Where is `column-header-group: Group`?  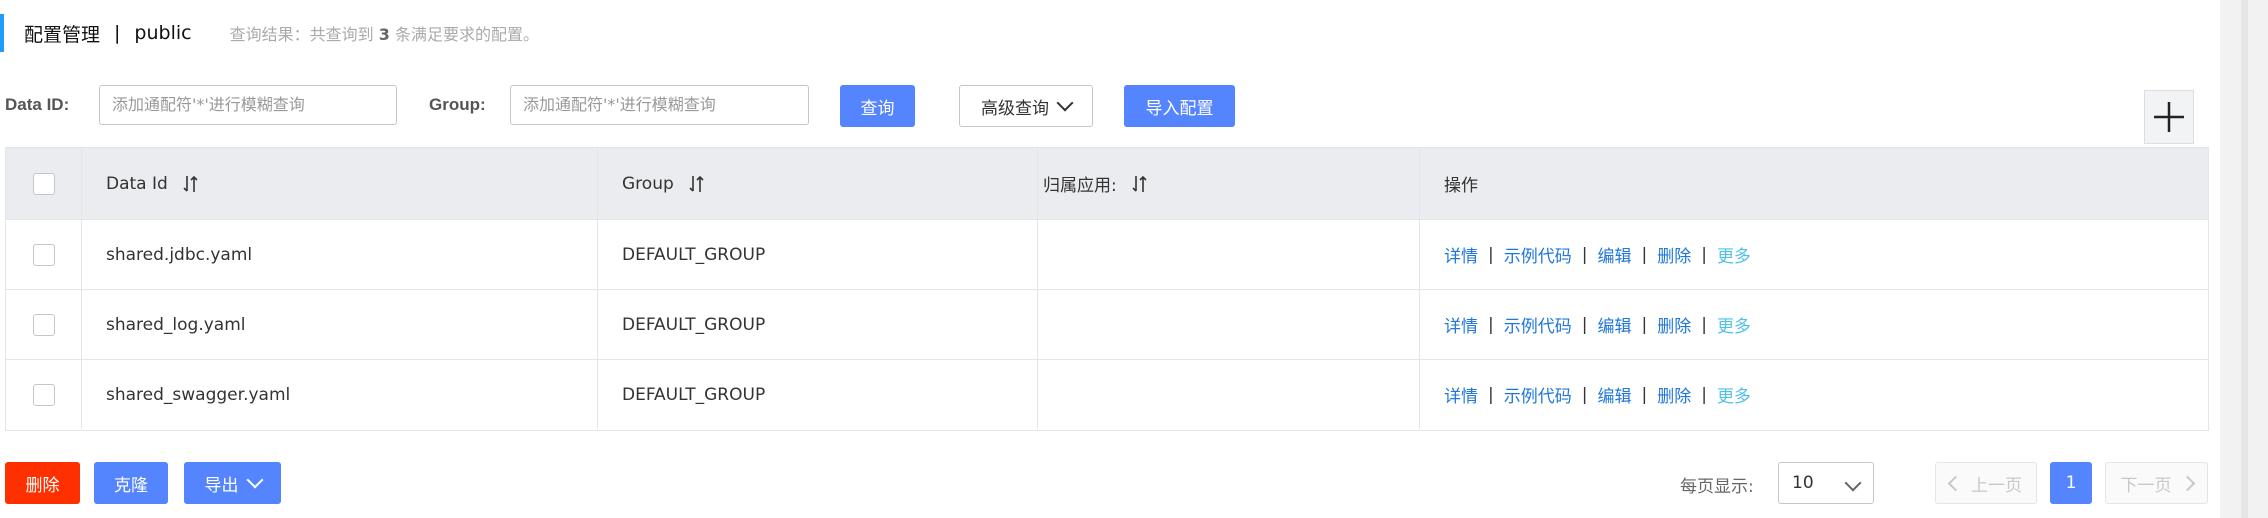 column-header-group: Group is located at coordinates (817, 183).